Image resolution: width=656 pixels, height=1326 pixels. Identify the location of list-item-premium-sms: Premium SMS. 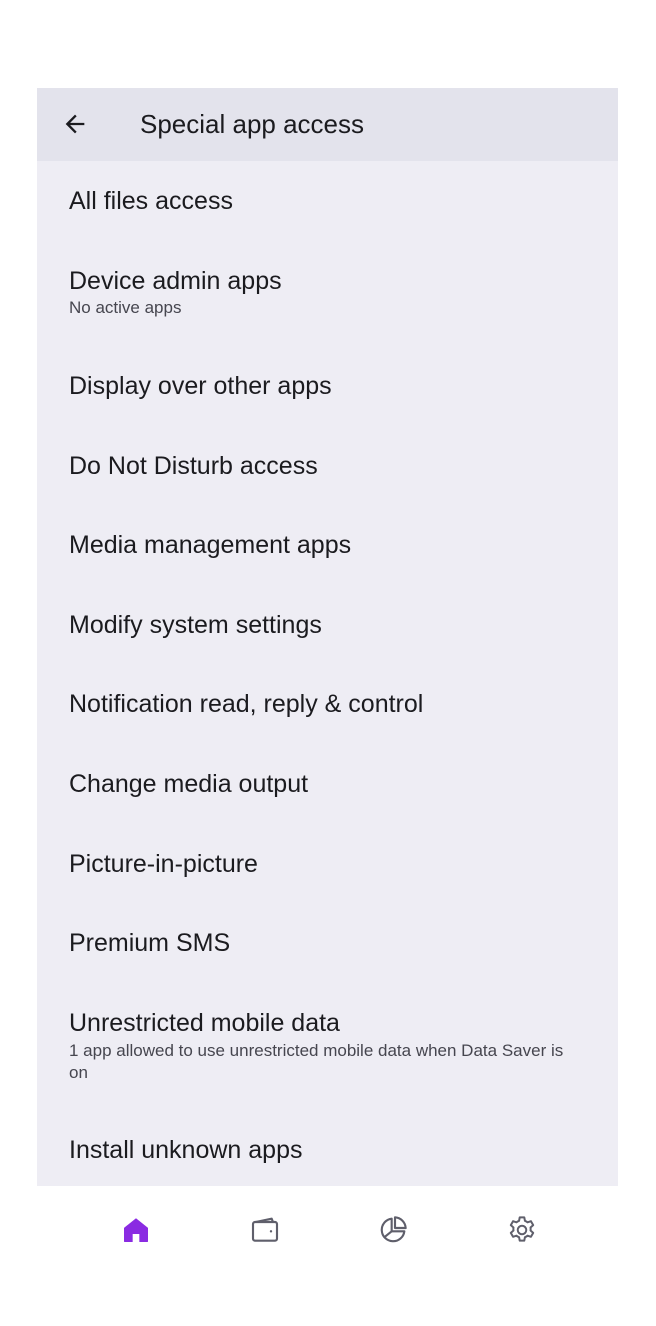
(327, 943).